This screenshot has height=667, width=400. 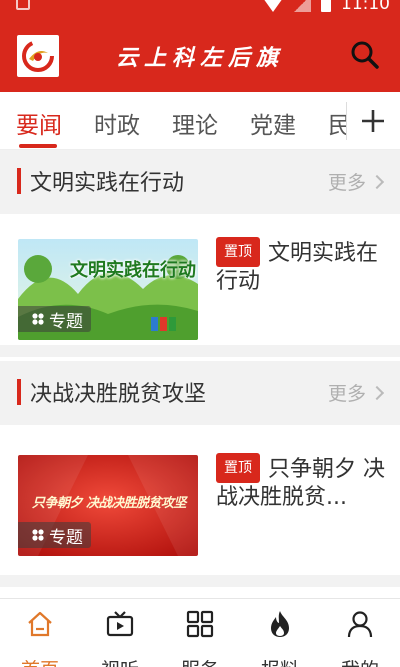 What do you see at coordinates (301, 266) in the screenshot?
I see `news-title: 置顶 文明实践在行动` at bounding box center [301, 266].